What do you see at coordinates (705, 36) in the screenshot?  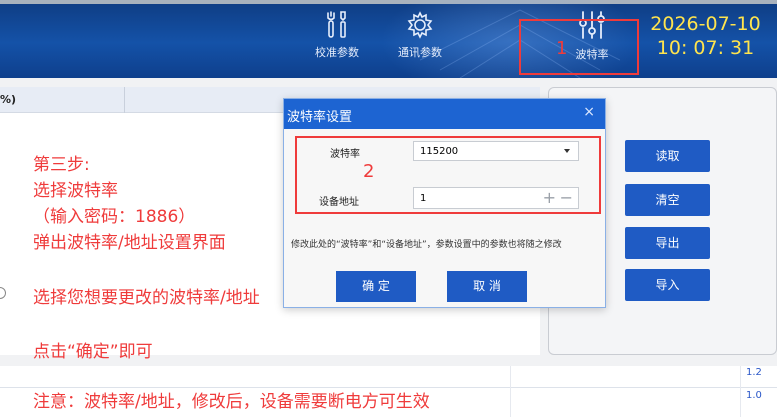 I see `clock: 2026-07-10 10: 07: 31` at bounding box center [705, 36].